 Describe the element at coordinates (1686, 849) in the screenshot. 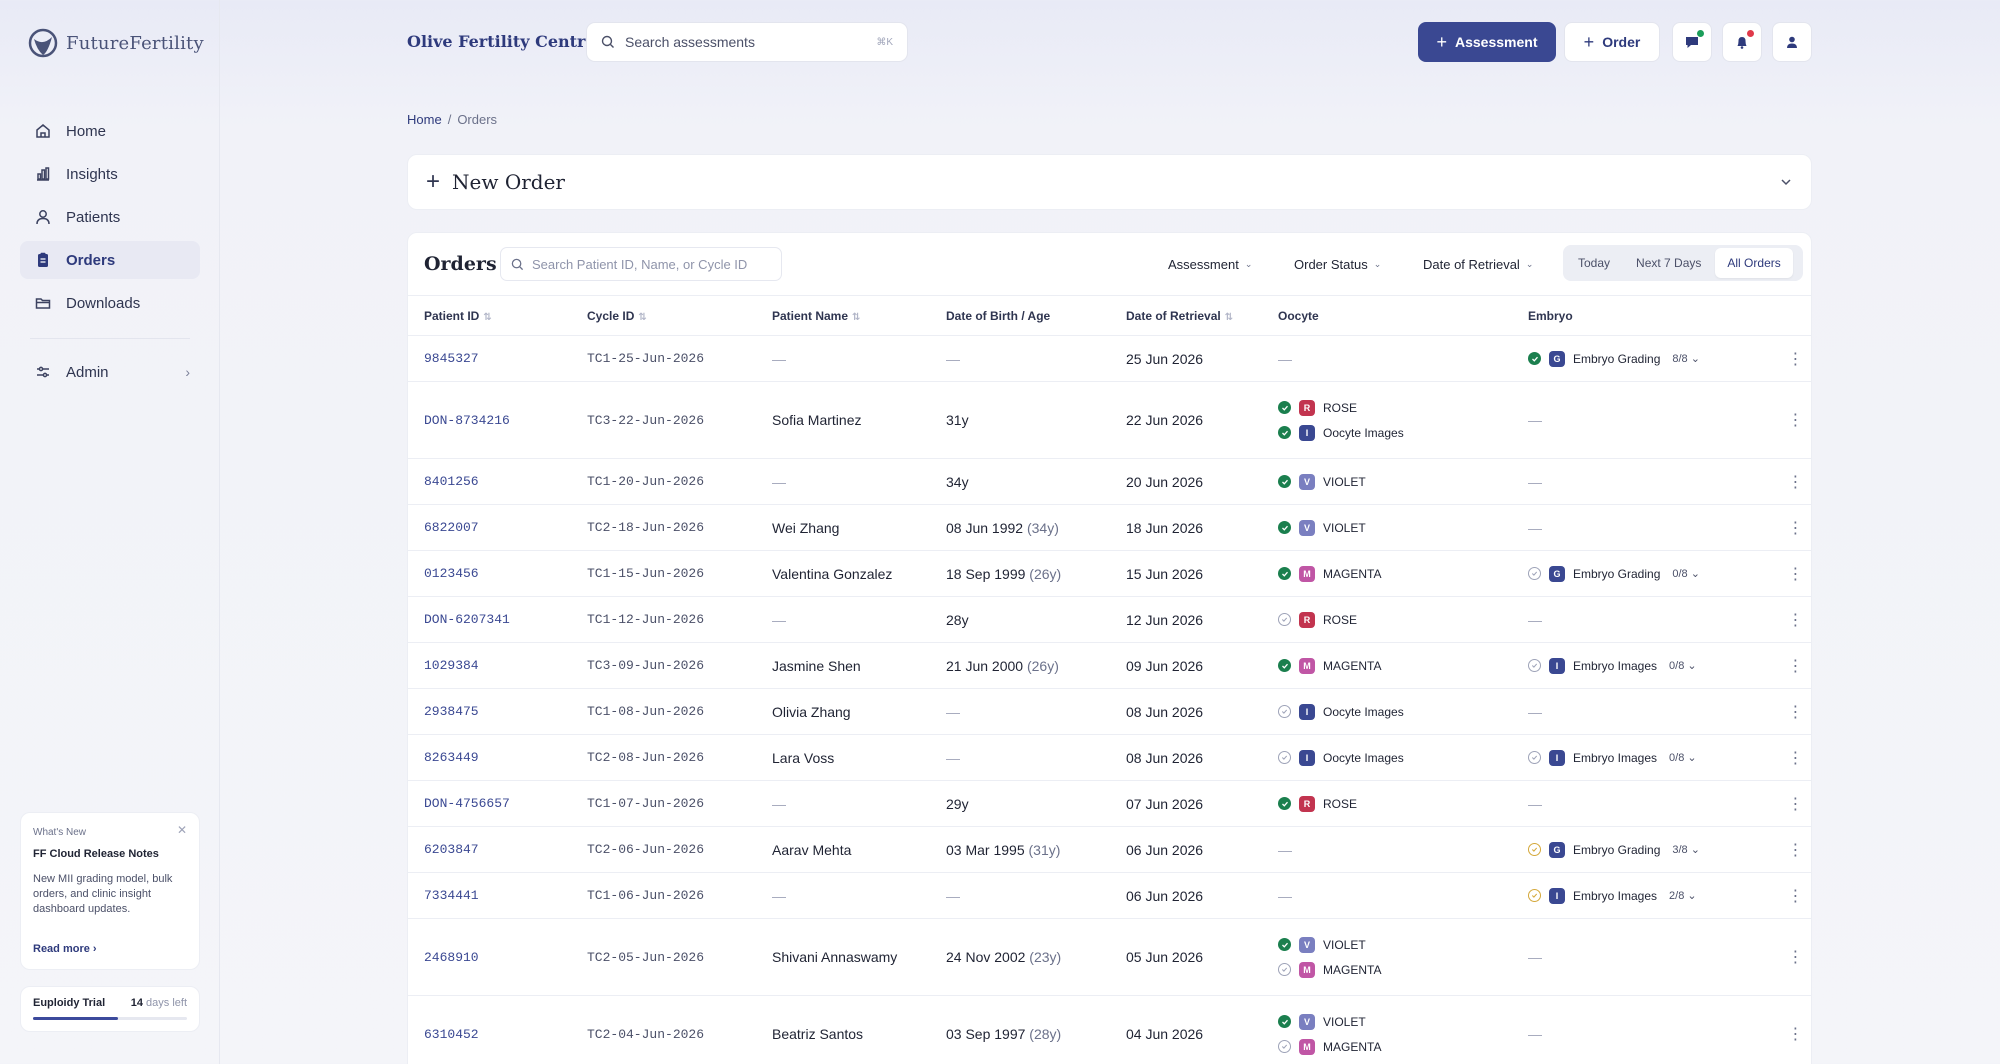

I see `assessment-count: 3/8 ⌄` at that location.